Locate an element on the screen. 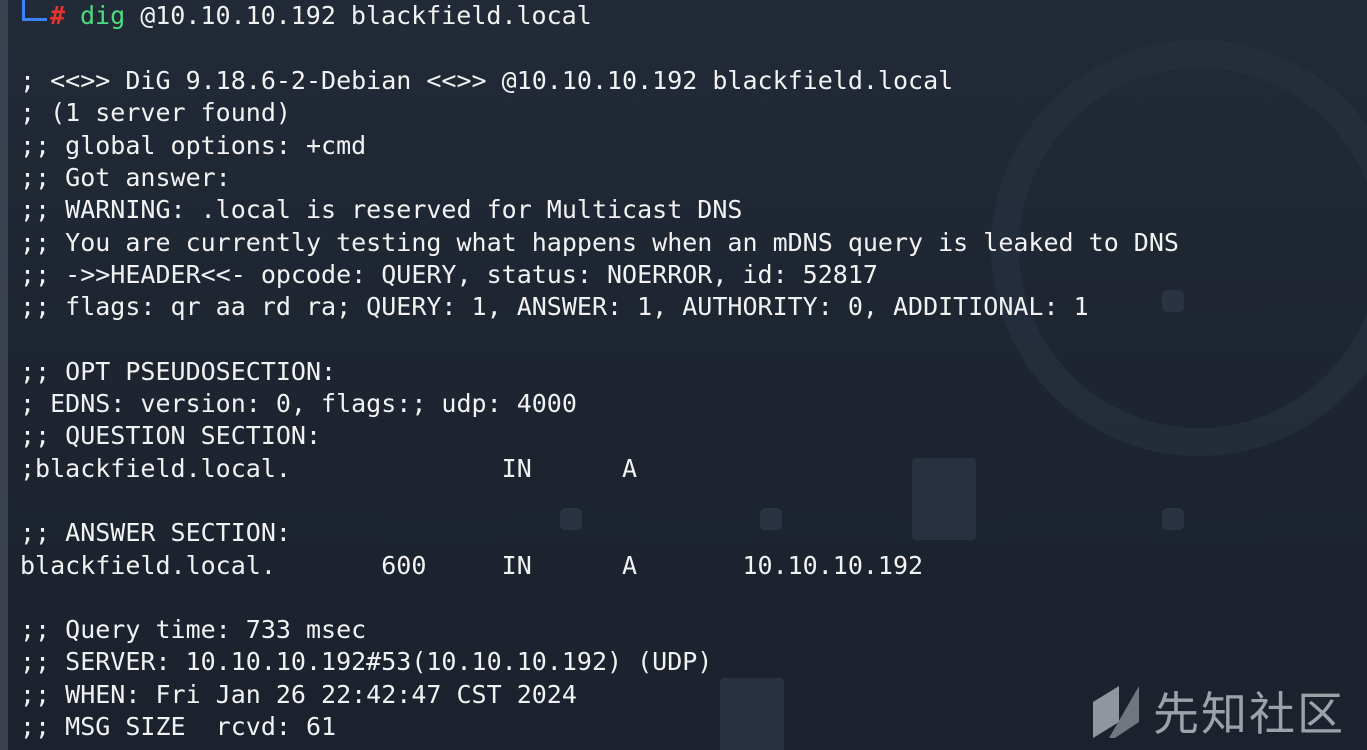 This screenshot has width=1367, height=750. prompt-corner-line is located at coordinates (34, 10).